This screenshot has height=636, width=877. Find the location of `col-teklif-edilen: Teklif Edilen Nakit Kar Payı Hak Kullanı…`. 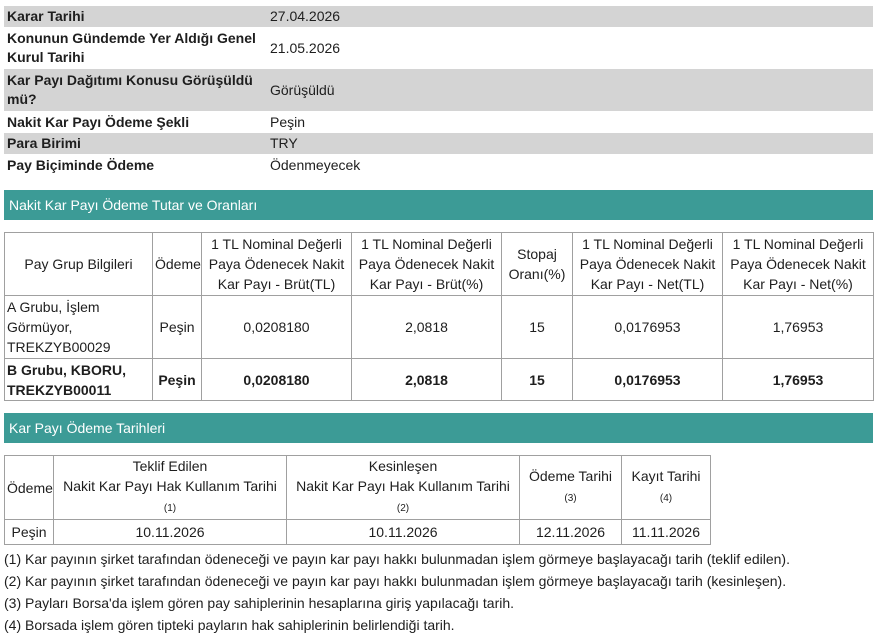

col-teklif-edilen: Teklif Edilen Nakit Kar Payı Hak Kullanı… is located at coordinates (170, 487).